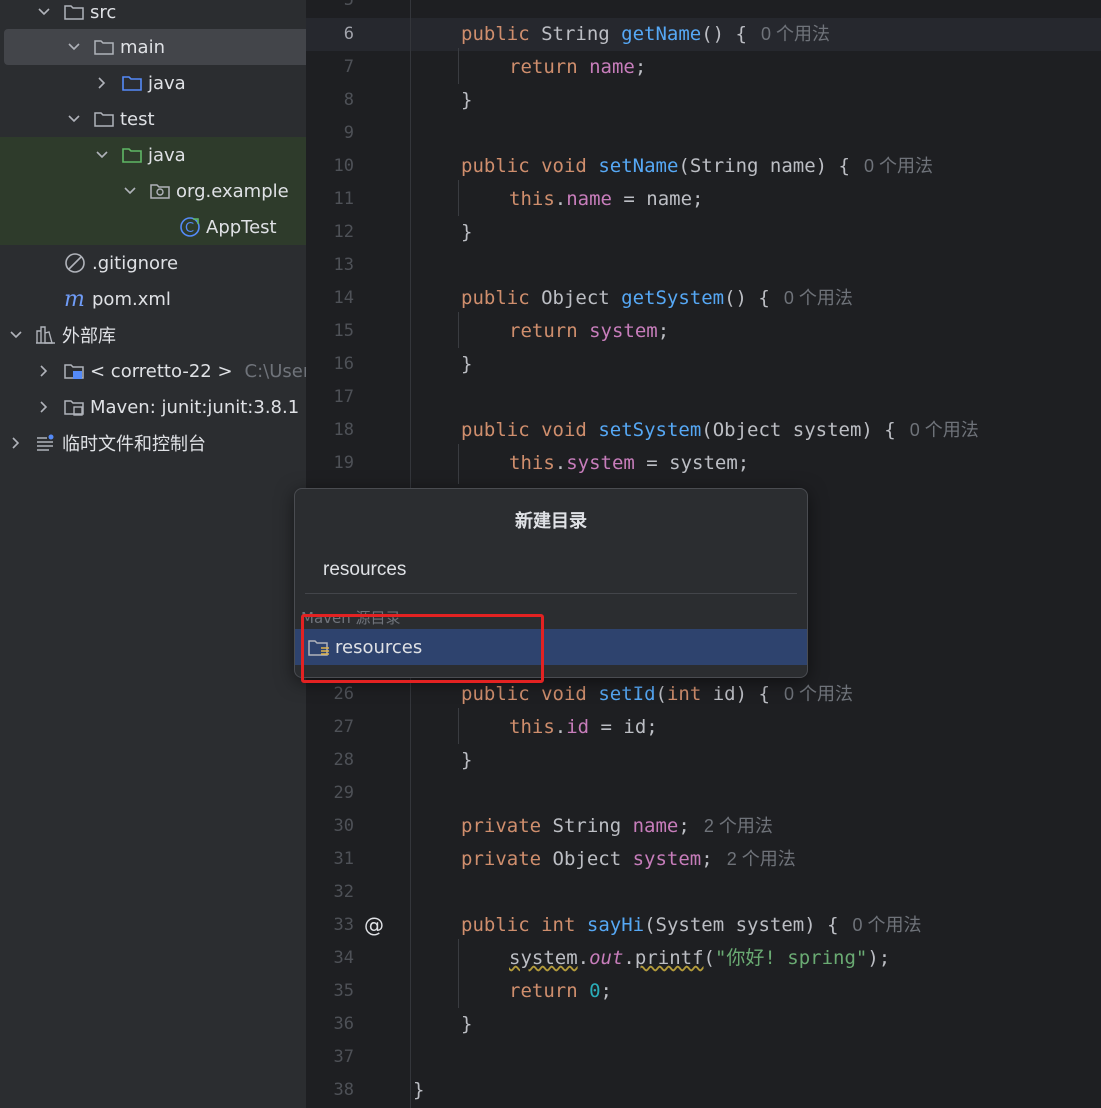 This screenshot has height=1108, width=1101. I want to click on tree-item-src: src, so click(171, 15).